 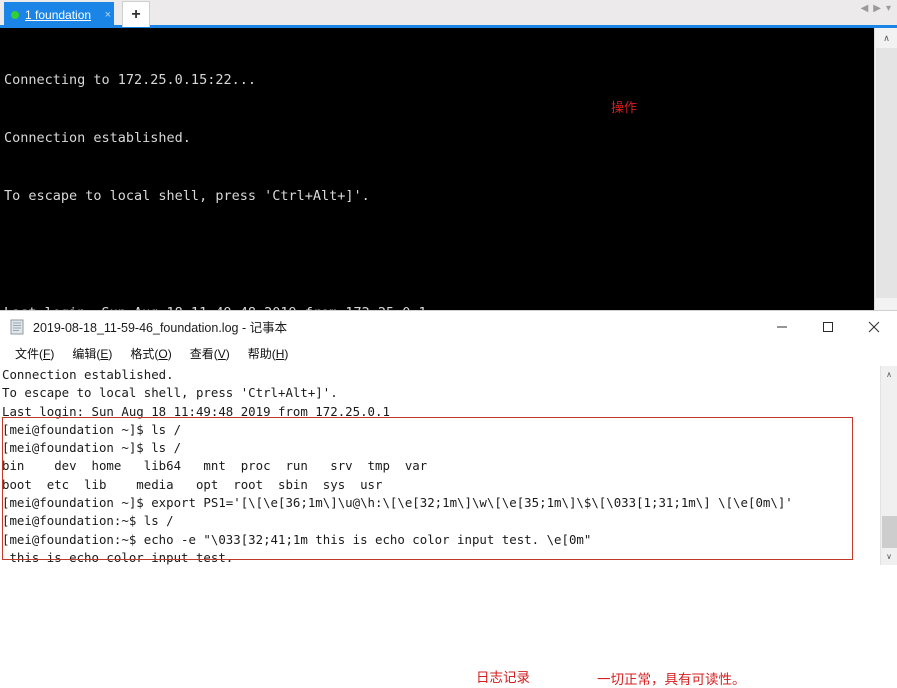 I want to click on log-line-4: [mei@foundation ~]$ ls /, so click(x=92, y=448).